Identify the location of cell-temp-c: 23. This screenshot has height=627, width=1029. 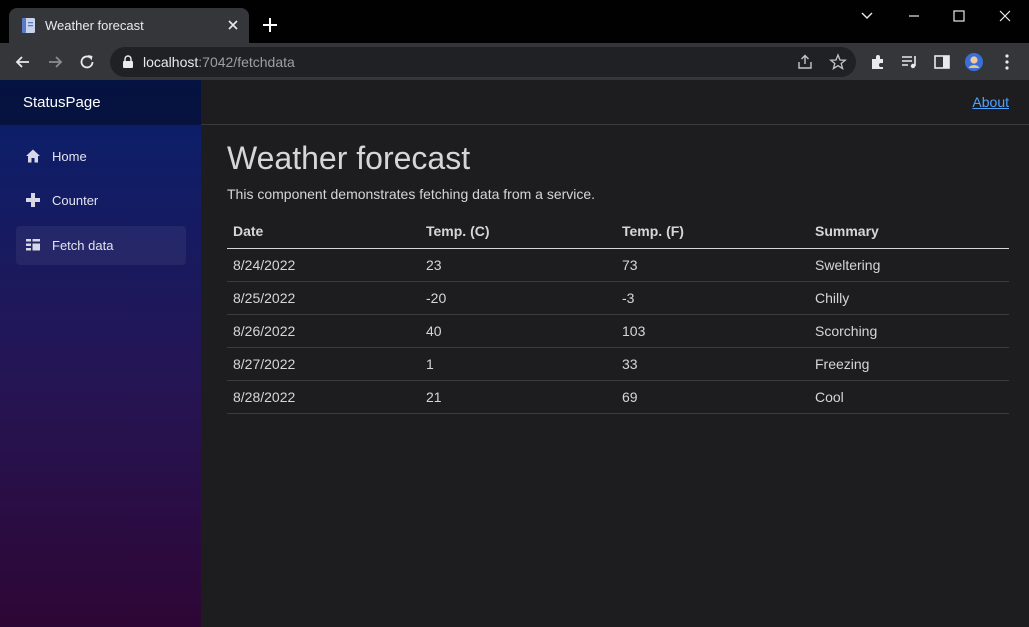
(518, 265).